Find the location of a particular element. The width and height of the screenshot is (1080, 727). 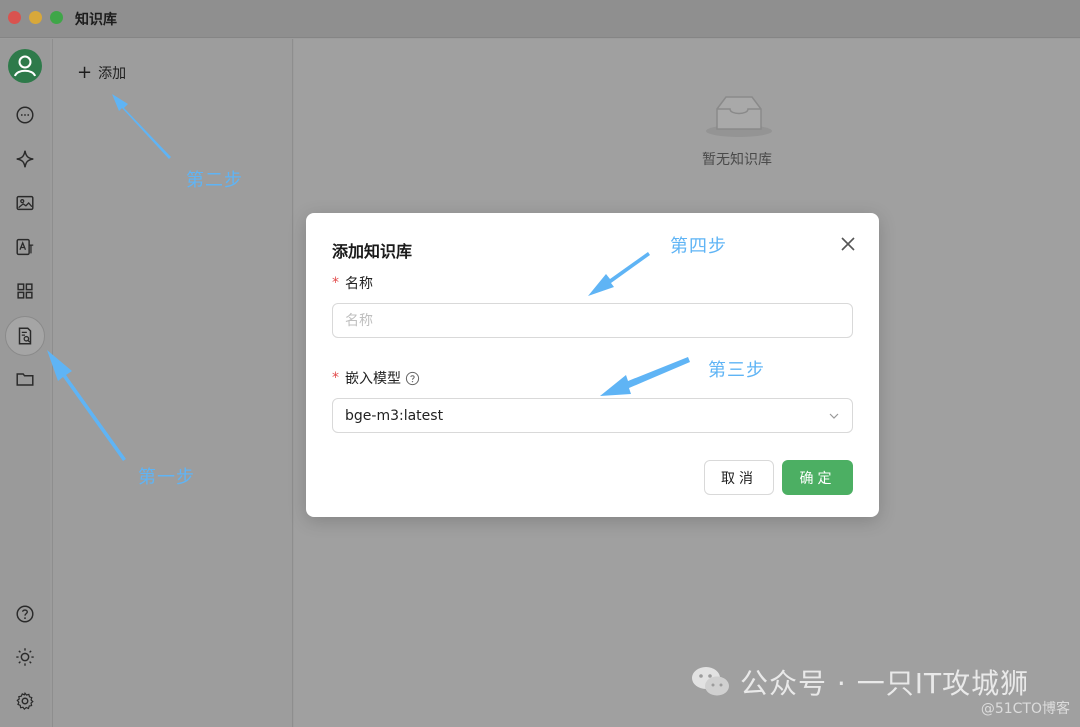

folder-icon is located at coordinates (25, 379).